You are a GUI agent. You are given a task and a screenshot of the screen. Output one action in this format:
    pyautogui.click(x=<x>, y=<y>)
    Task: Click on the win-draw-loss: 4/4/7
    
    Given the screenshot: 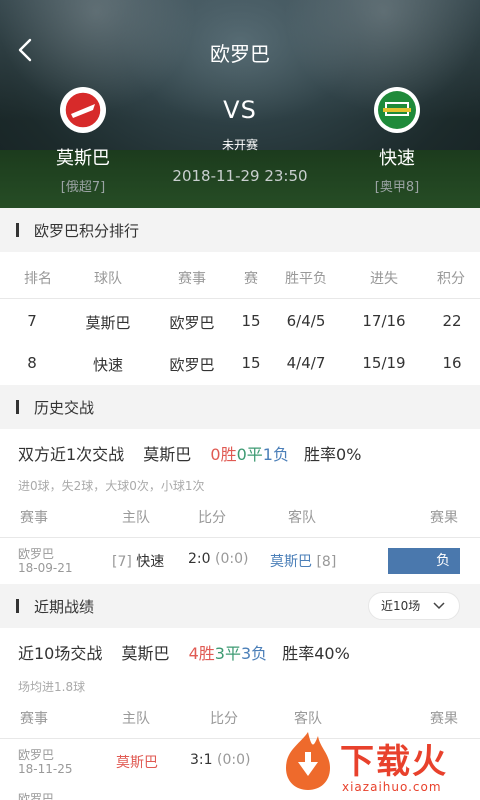 What is the action you would take?
    pyautogui.click(x=306, y=363)
    